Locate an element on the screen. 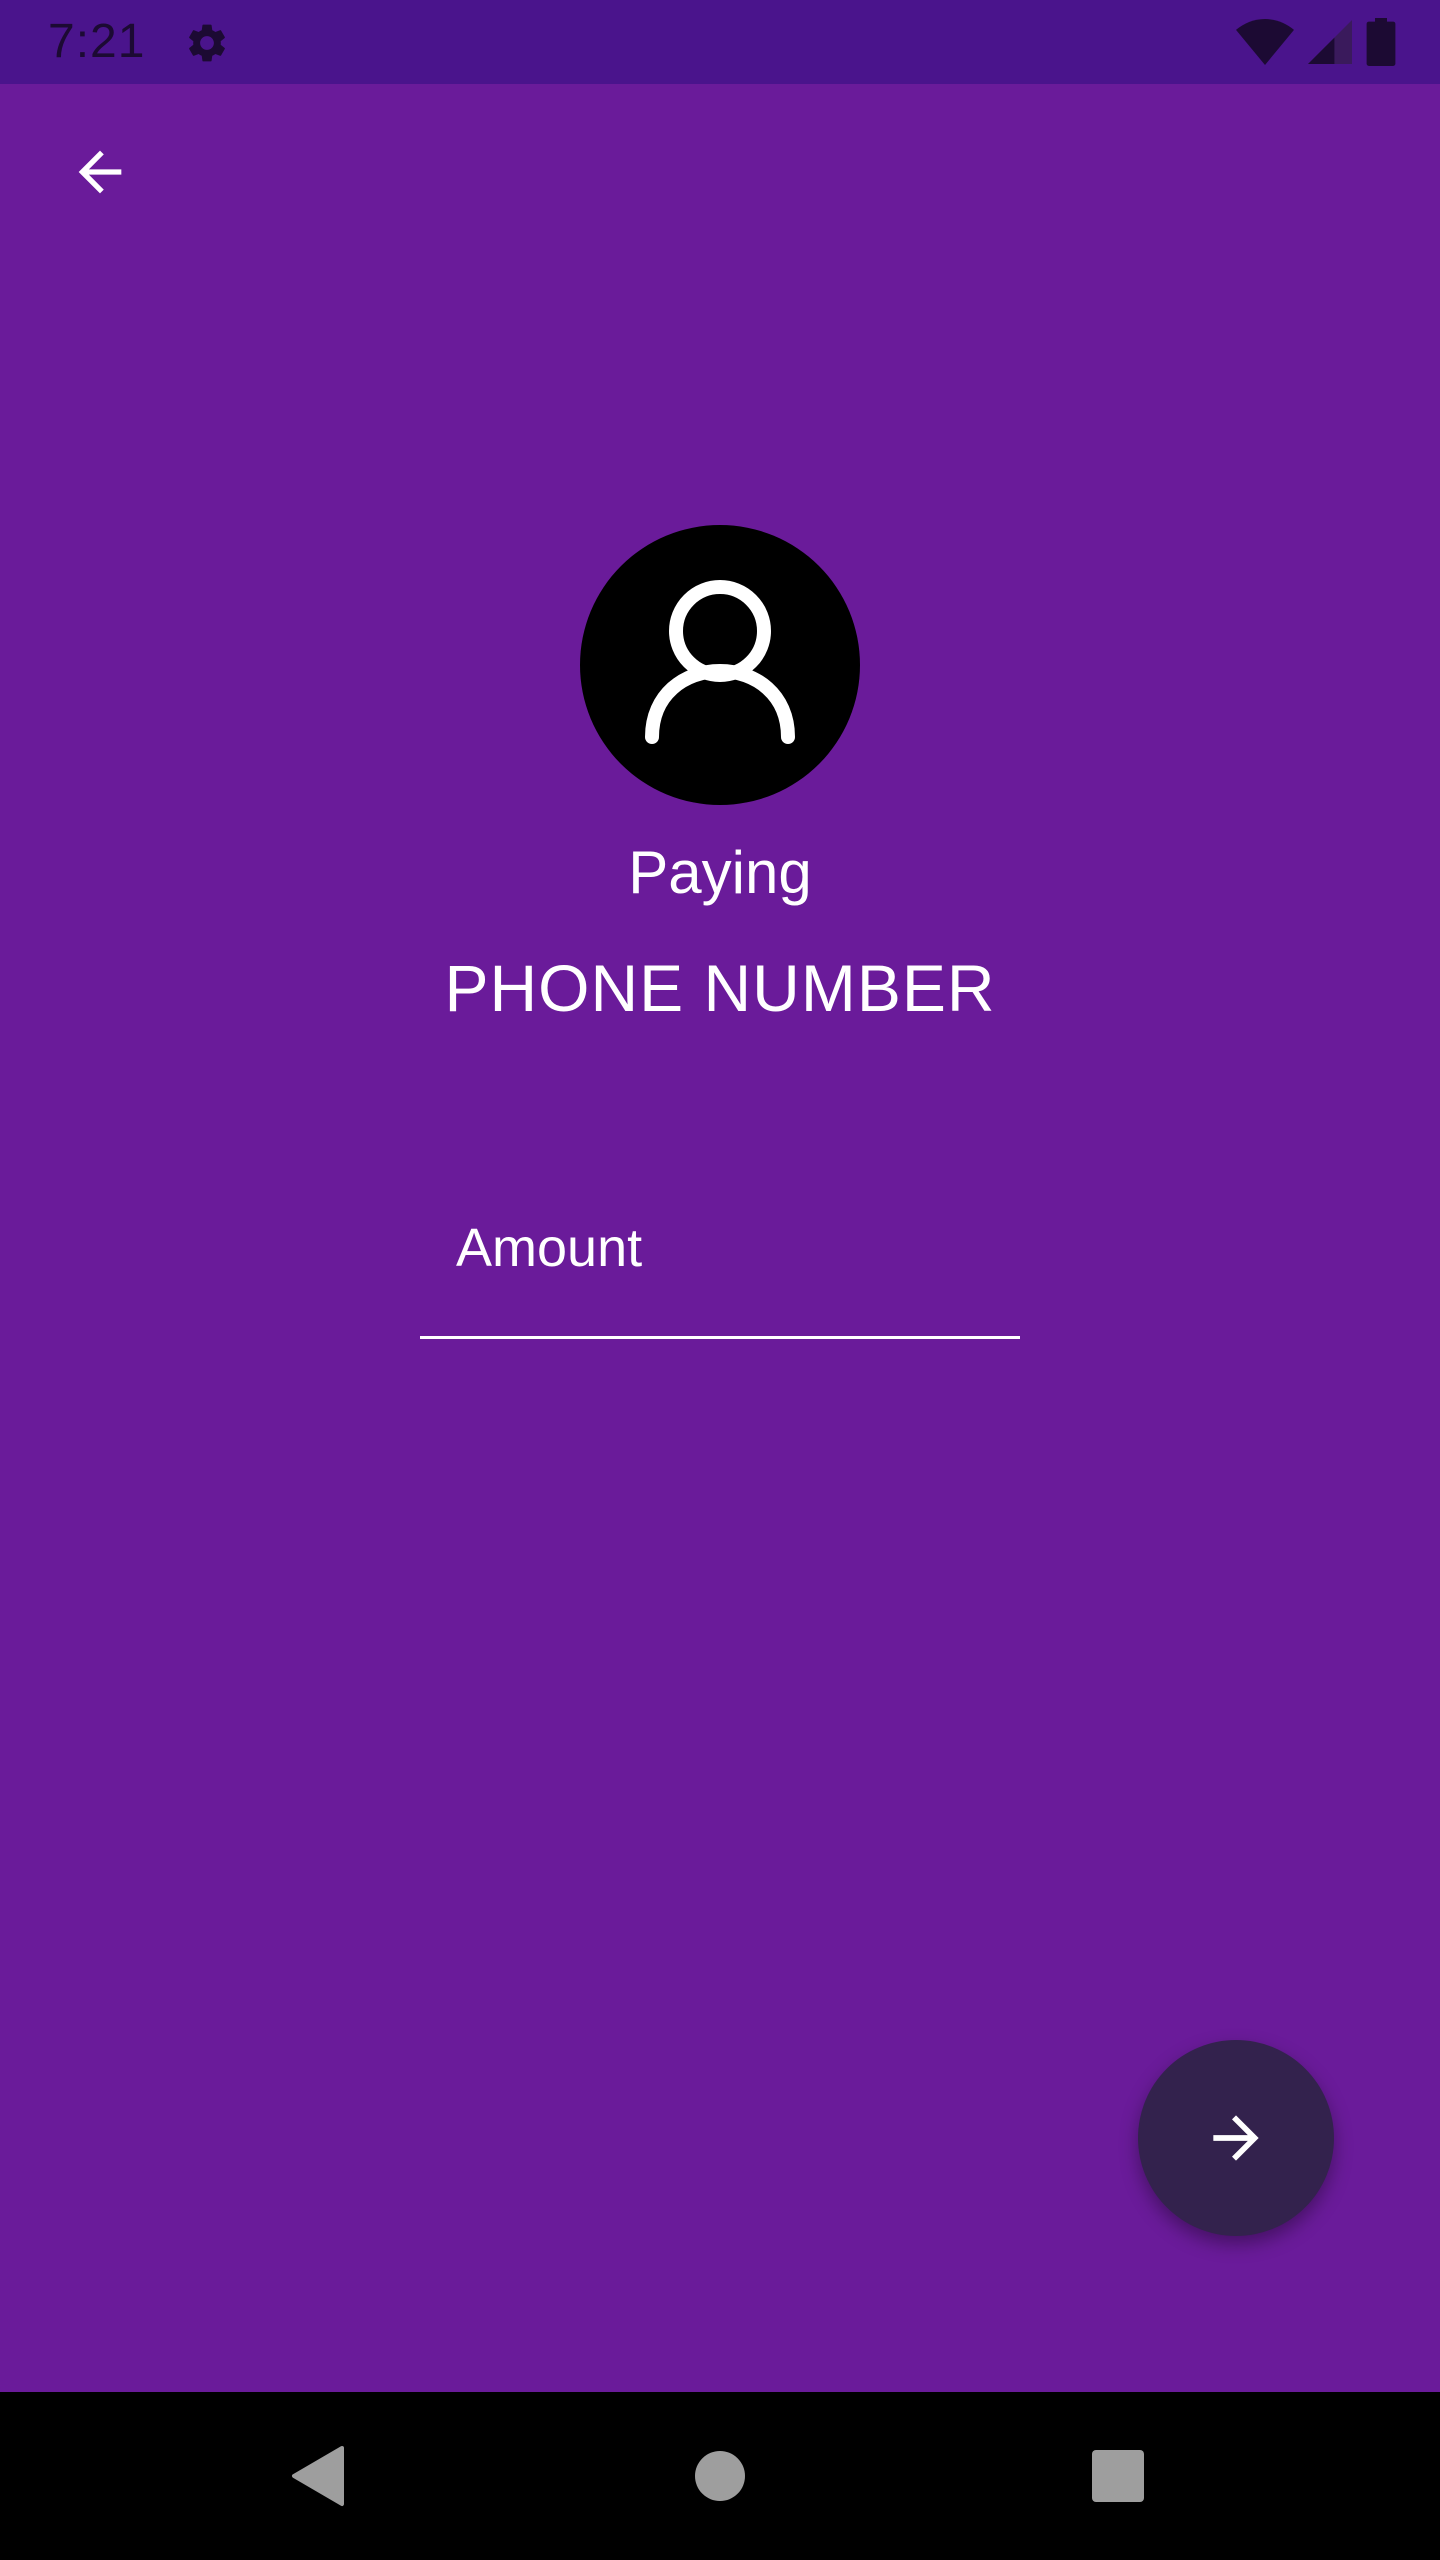  amount-field is located at coordinates (720, 1250).